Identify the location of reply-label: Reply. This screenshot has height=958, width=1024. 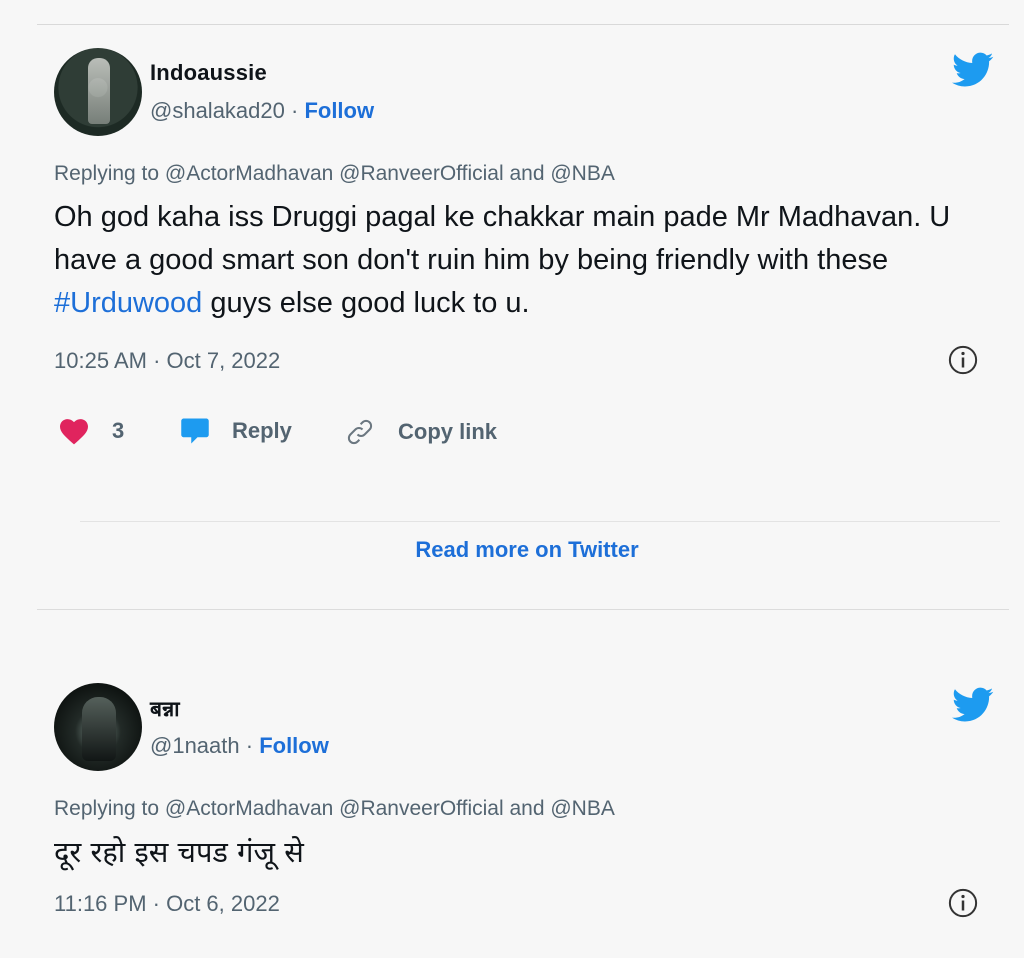
(262, 430).